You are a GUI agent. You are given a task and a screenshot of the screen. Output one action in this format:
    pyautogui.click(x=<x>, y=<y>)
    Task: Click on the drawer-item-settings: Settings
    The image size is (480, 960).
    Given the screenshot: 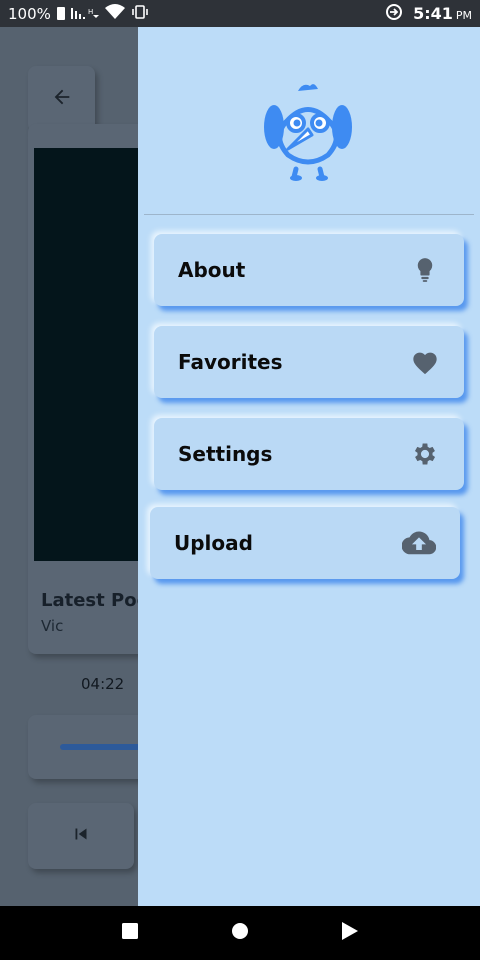 What is the action you would take?
    pyautogui.click(x=309, y=454)
    